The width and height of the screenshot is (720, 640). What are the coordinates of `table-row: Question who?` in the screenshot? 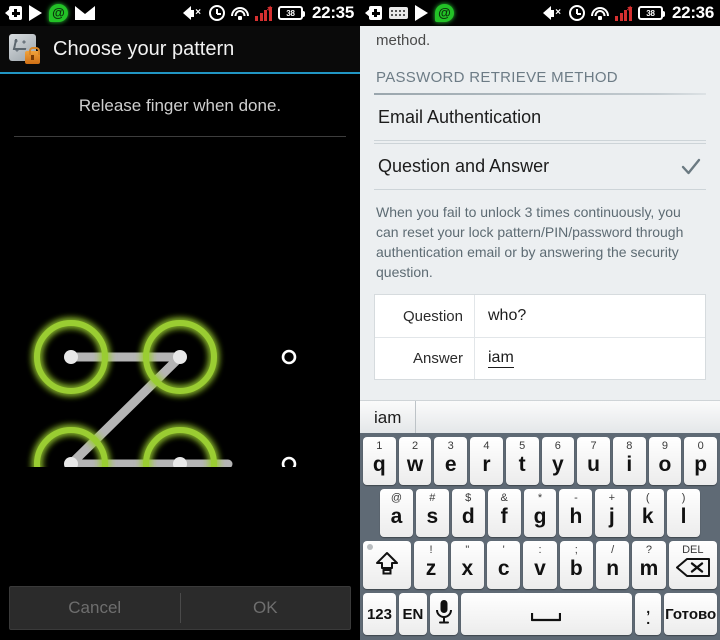 It's located at (540, 316).